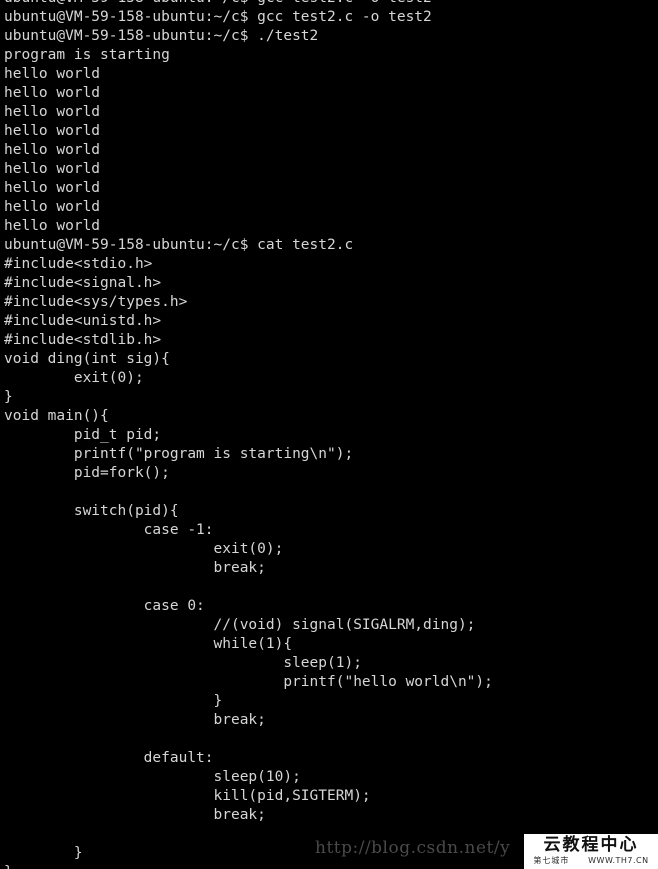 The image size is (658, 869). Describe the element at coordinates (248, 682) in the screenshot. I see `terminal-line: printf("hello world\n");` at that location.